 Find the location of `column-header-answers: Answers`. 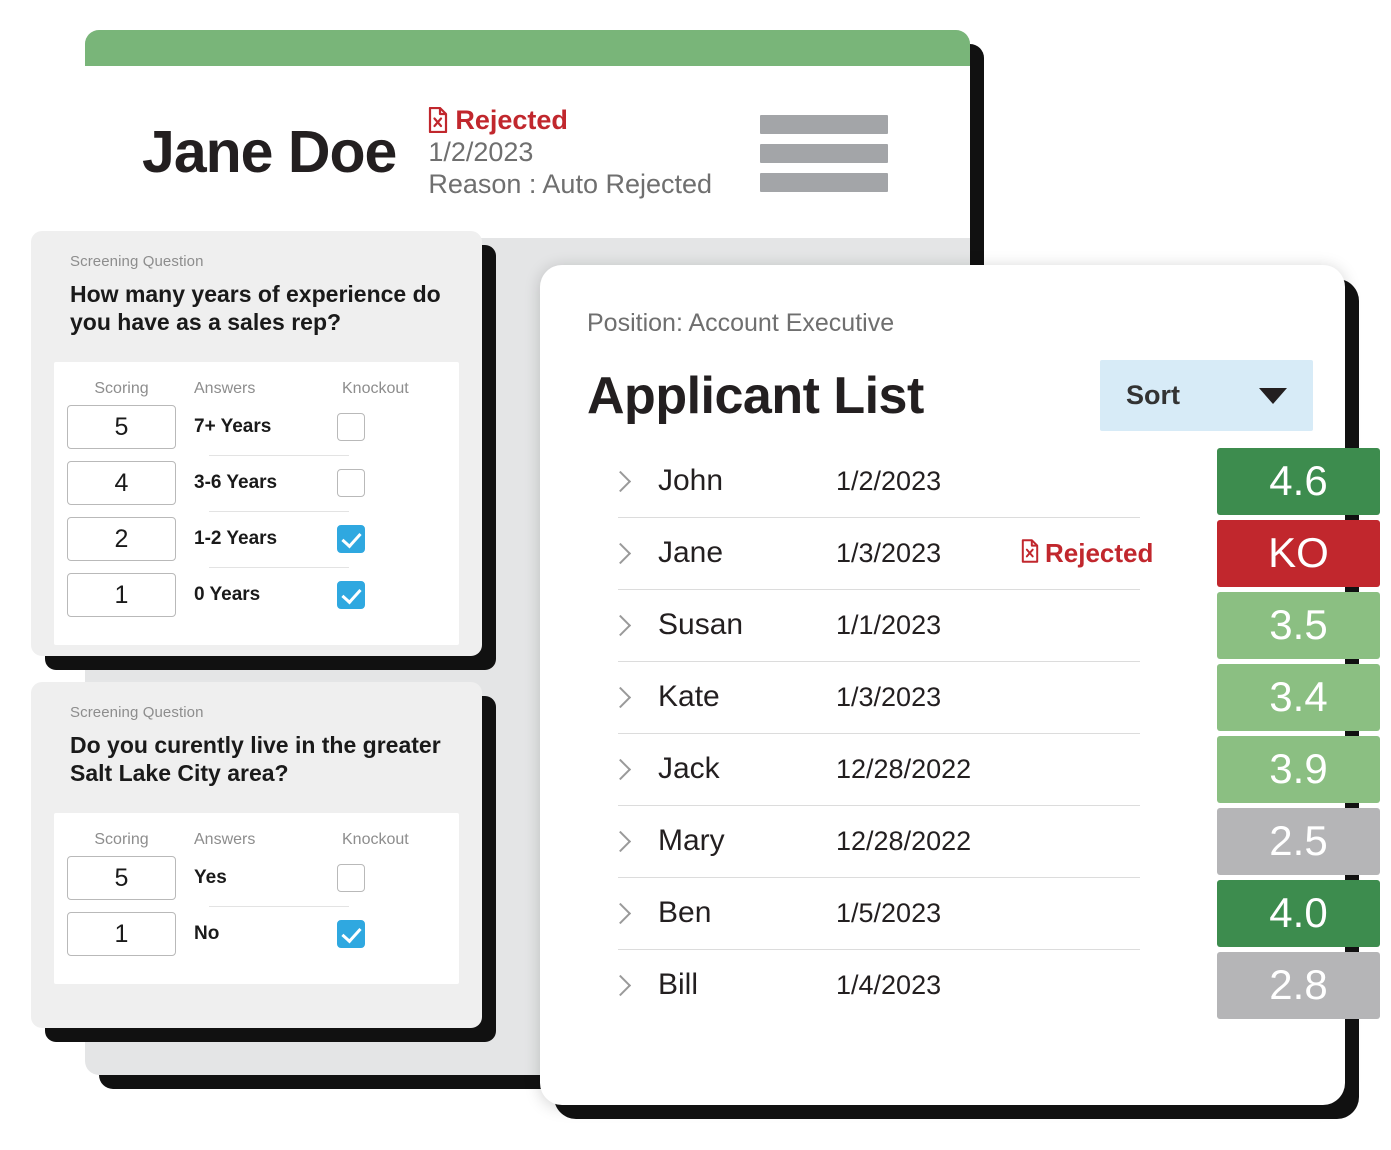

column-header-answers: Answers is located at coordinates (225, 839).